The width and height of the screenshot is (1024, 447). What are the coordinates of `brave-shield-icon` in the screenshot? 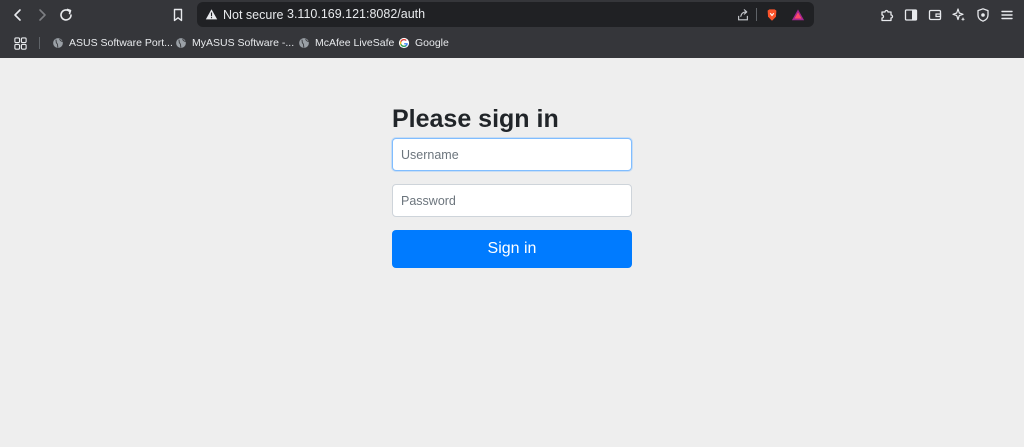 It's located at (772, 15).